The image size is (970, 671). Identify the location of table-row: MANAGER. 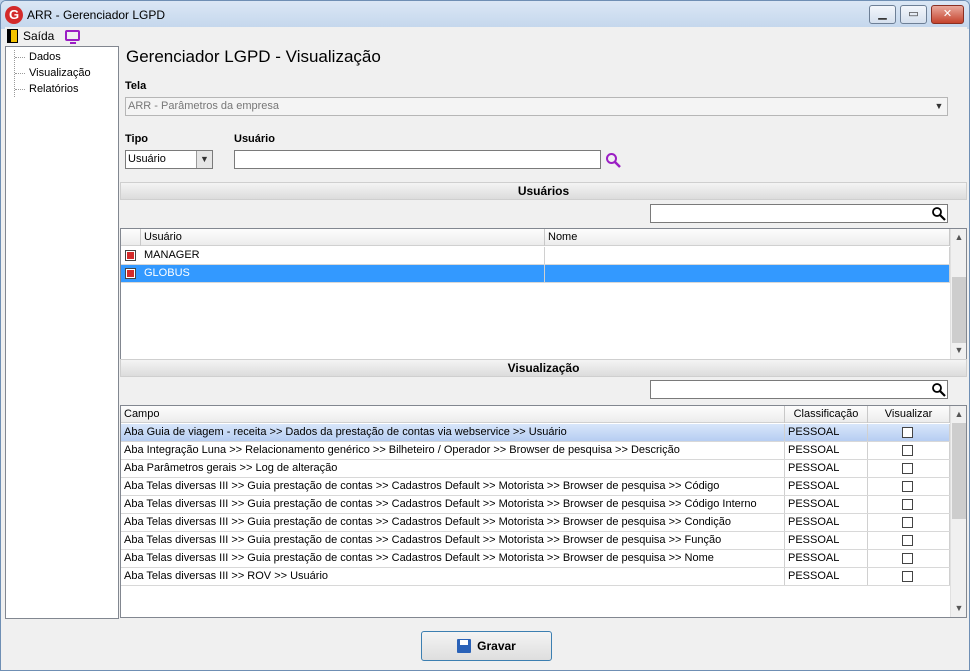
(535, 256).